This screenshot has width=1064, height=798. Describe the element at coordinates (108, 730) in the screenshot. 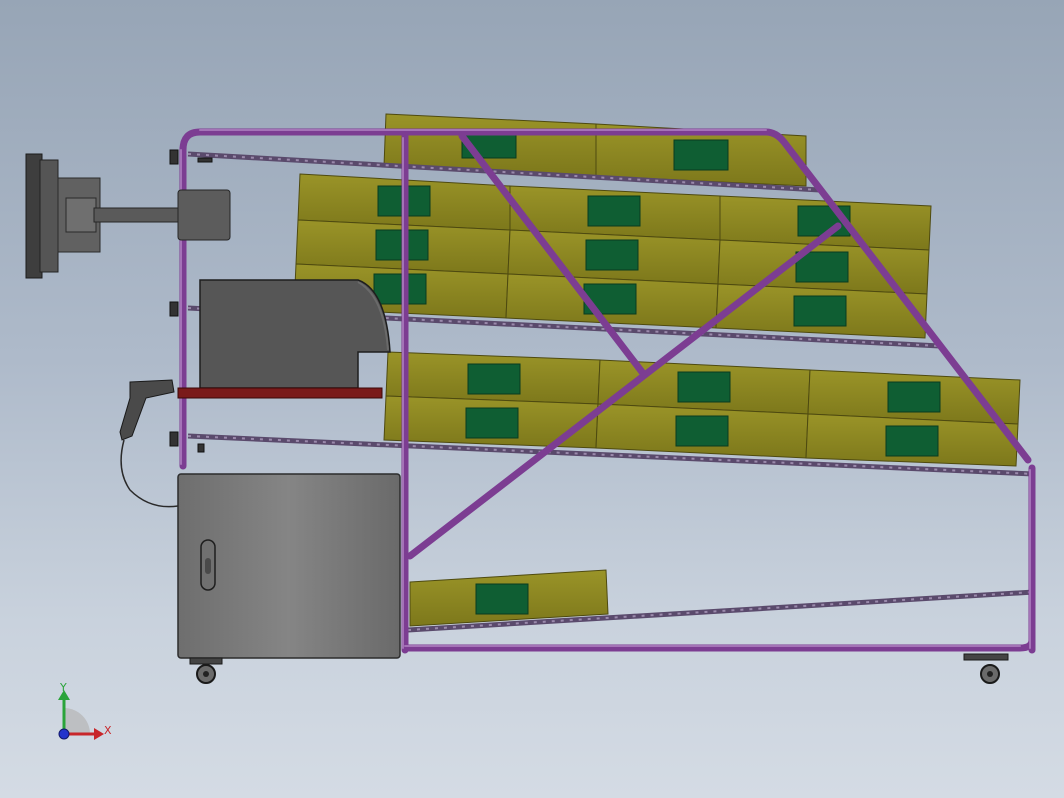

I see `x-axis-label: X` at that location.